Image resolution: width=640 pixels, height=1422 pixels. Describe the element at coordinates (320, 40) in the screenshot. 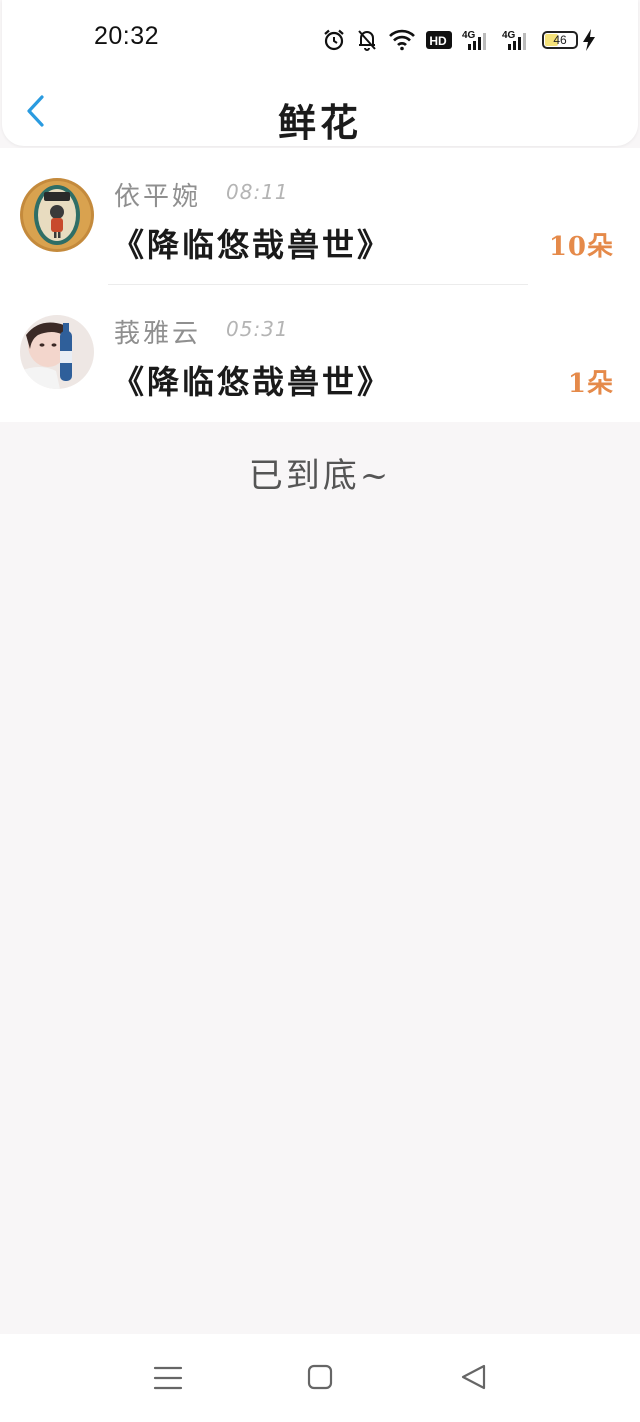

I see `status-bar: 20:32 HD 4G 4G 46` at that location.